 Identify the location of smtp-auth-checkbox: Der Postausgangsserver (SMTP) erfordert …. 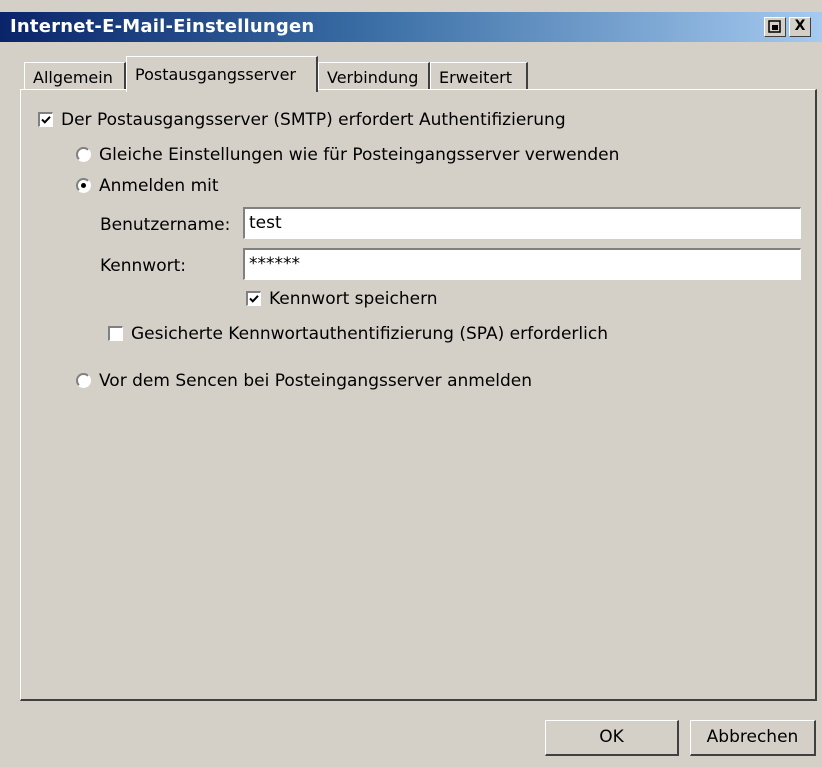
(302, 120).